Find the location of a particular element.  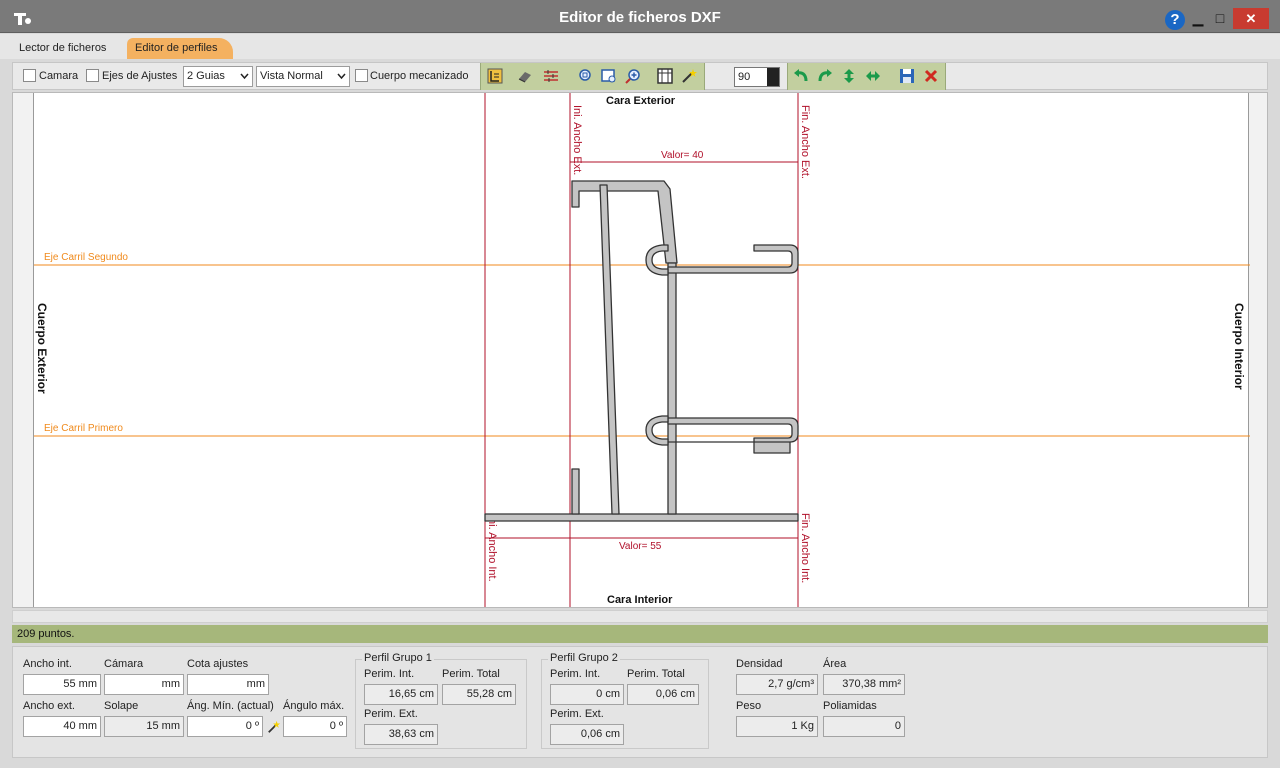

valor-bottom-label: Valor= 55 is located at coordinates (640, 546).